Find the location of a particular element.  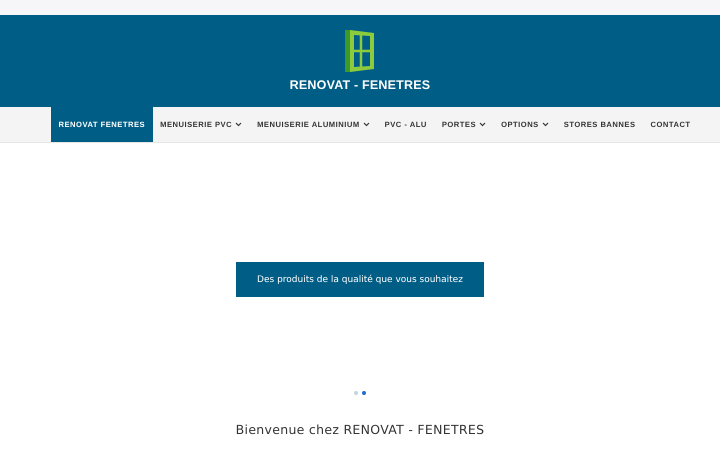

slide-caption: Des produits de la qualité que vous souhaitez is located at coordinates (360, 279).